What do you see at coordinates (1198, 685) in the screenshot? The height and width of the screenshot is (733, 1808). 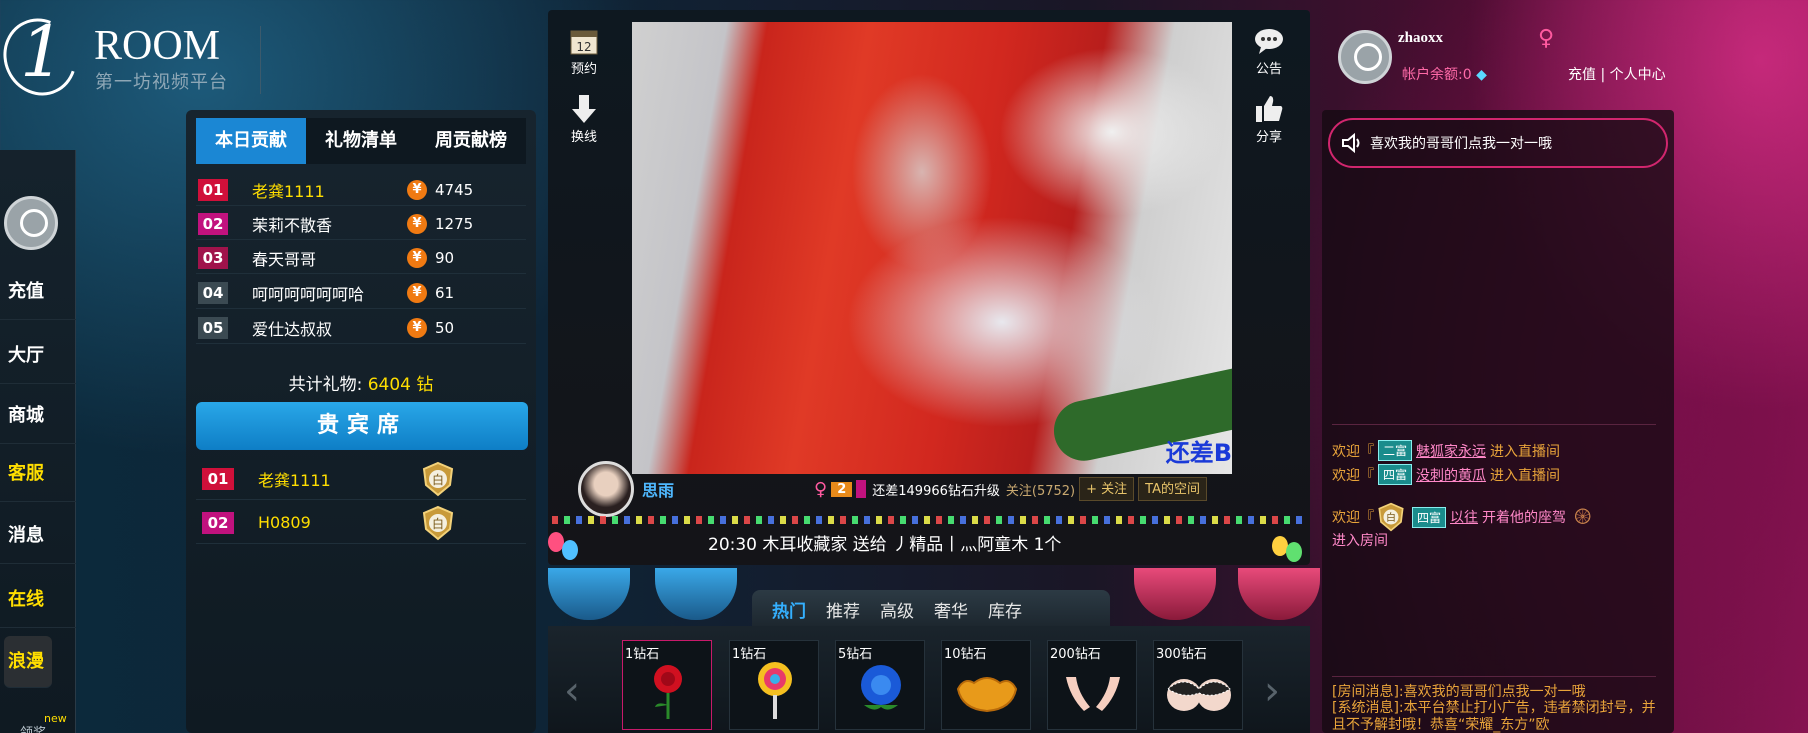 I see `gift-item: 300钻石` at bounding box center [1198, 685].